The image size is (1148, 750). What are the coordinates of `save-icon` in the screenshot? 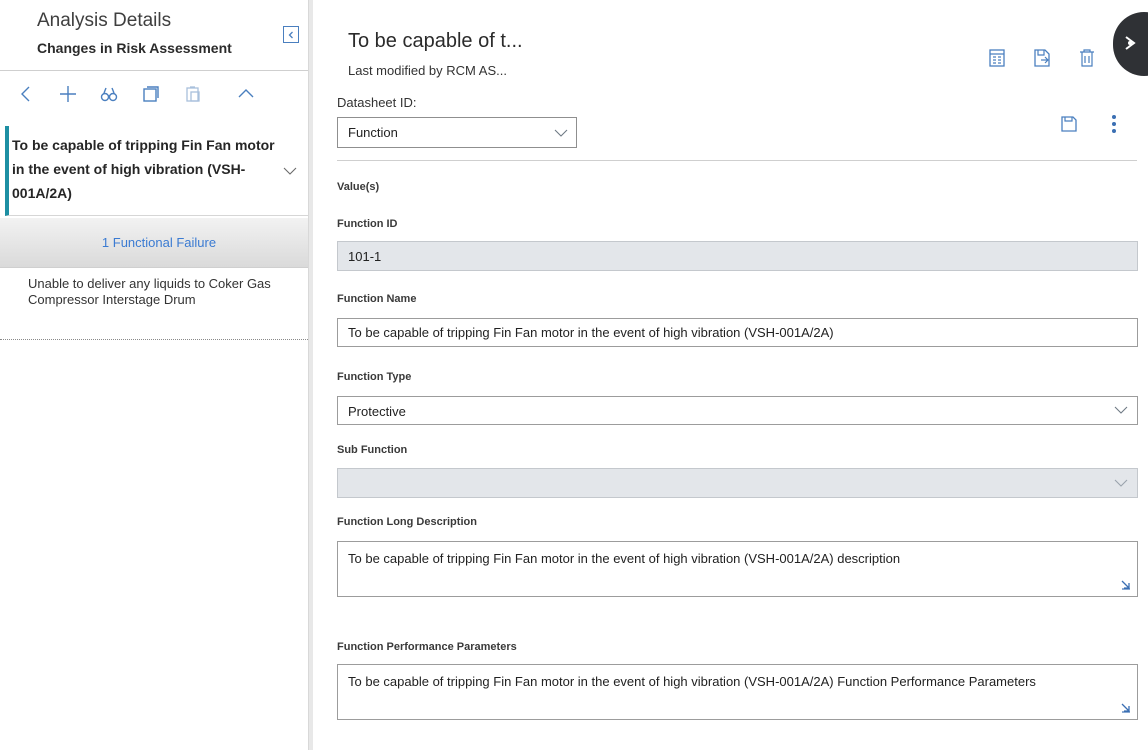 It's located at (1069, 124).